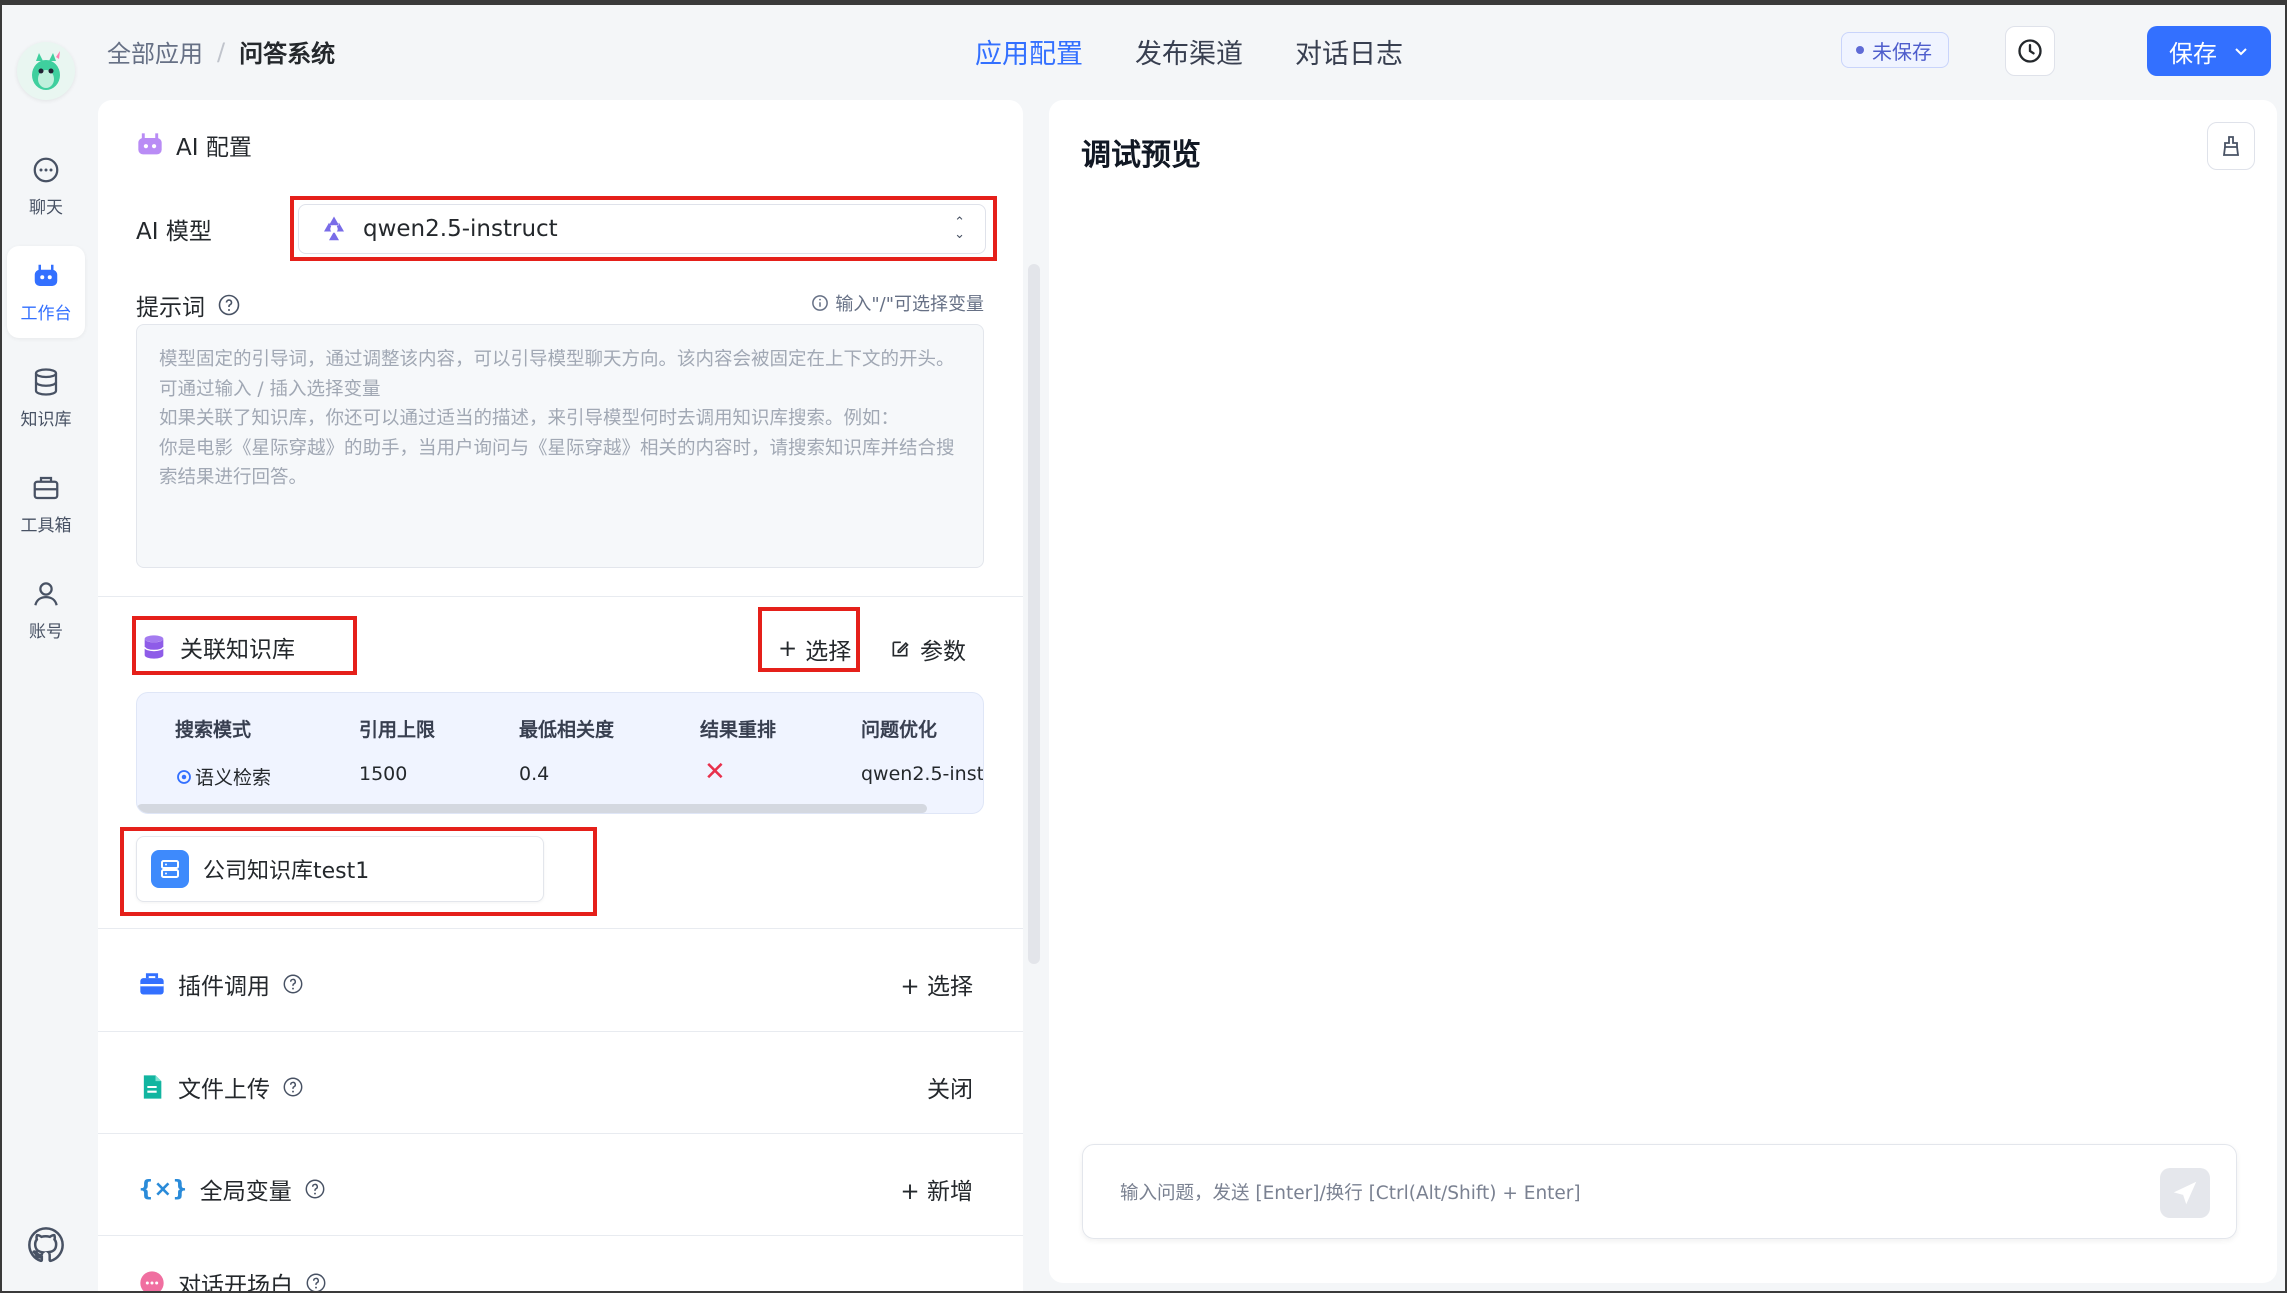  What do you see at coordinates (237, 650) in the screenshot?
I see `kb-title: 关联知识库` at bounding box center [237, 650].